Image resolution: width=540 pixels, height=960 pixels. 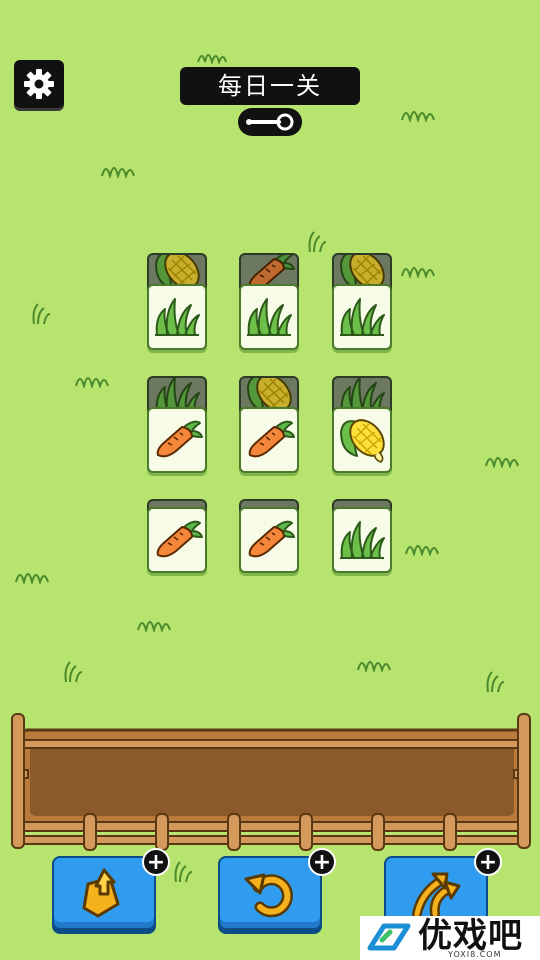 I want to click on undo-button: +, so click(x=277, y=889).